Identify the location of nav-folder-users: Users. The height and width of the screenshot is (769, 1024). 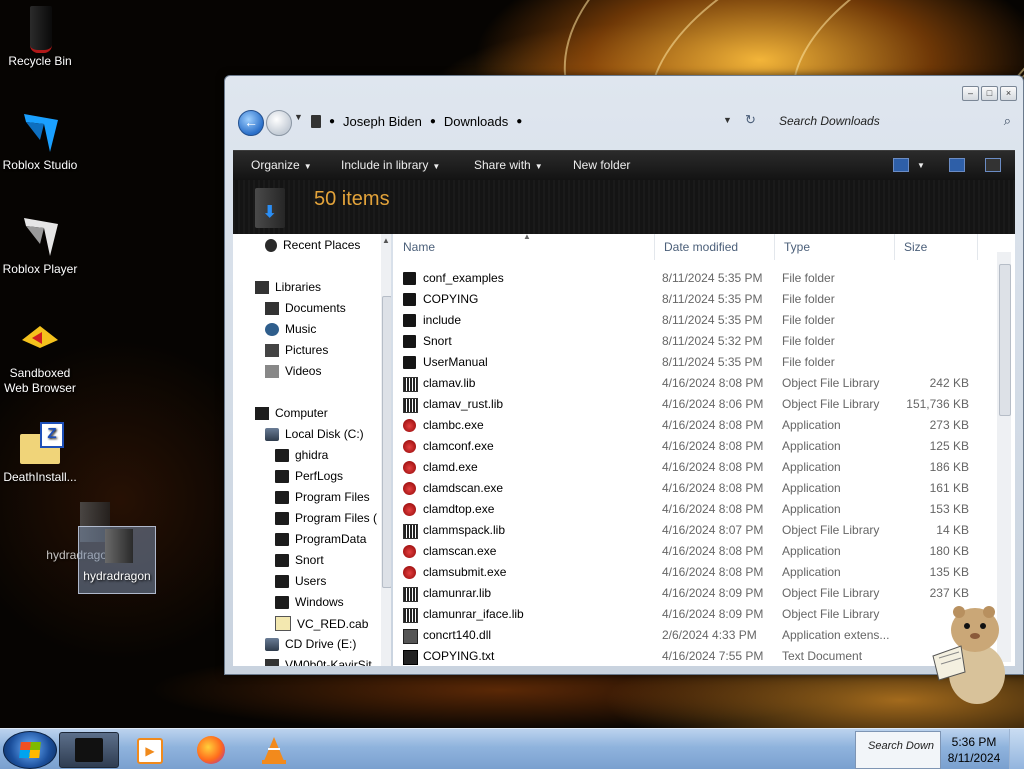
(300, 581).